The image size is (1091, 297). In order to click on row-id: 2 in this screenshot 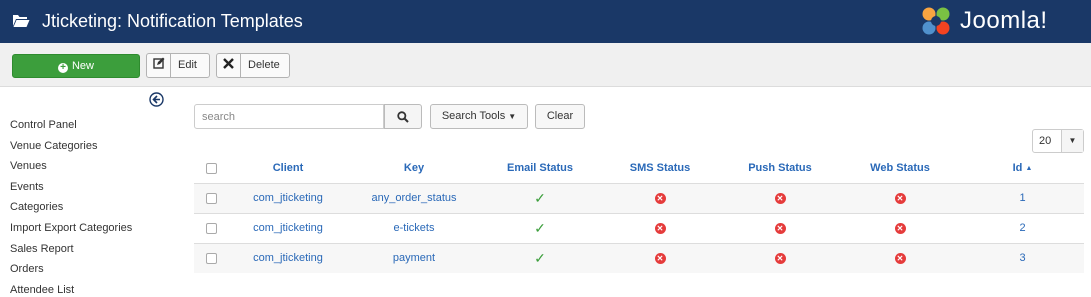, I will do `click(1022, 228)`.